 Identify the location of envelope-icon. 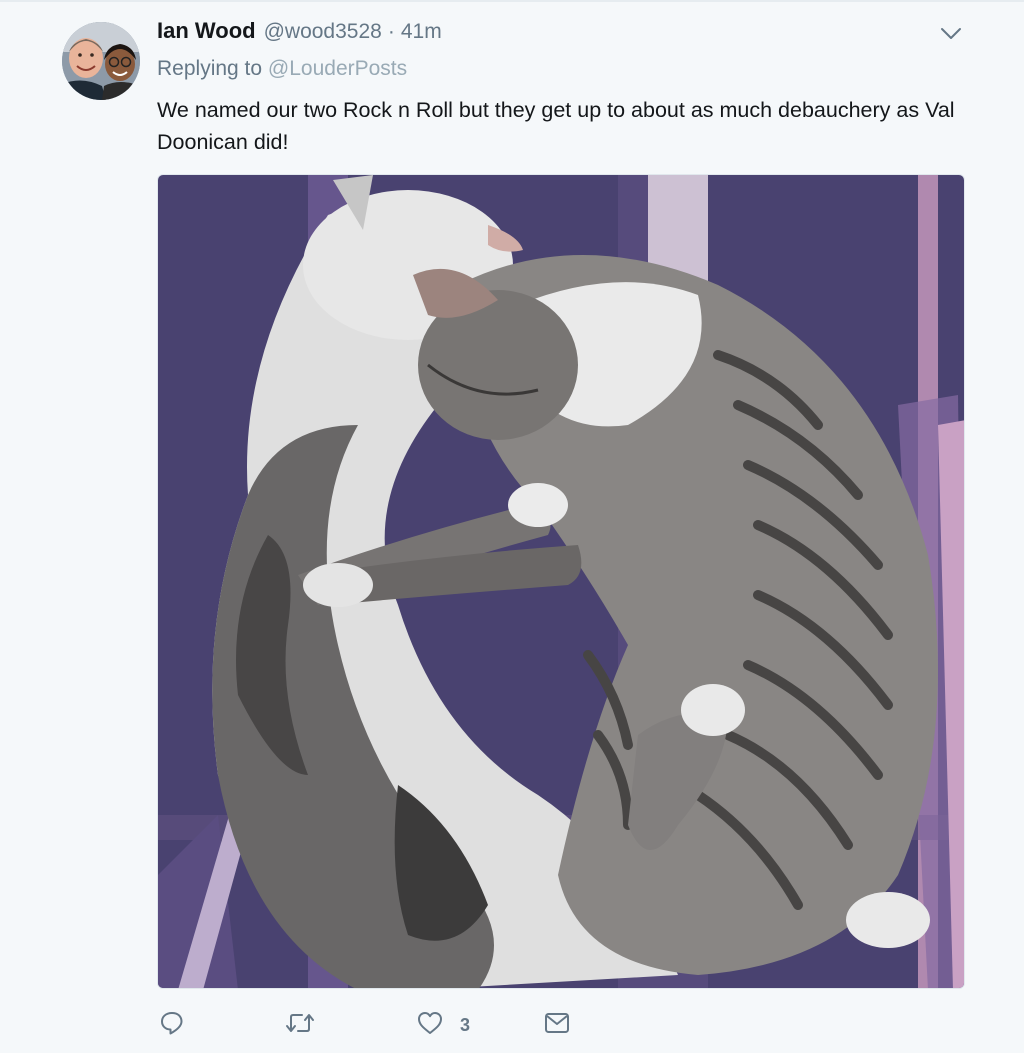
(557, 1025).